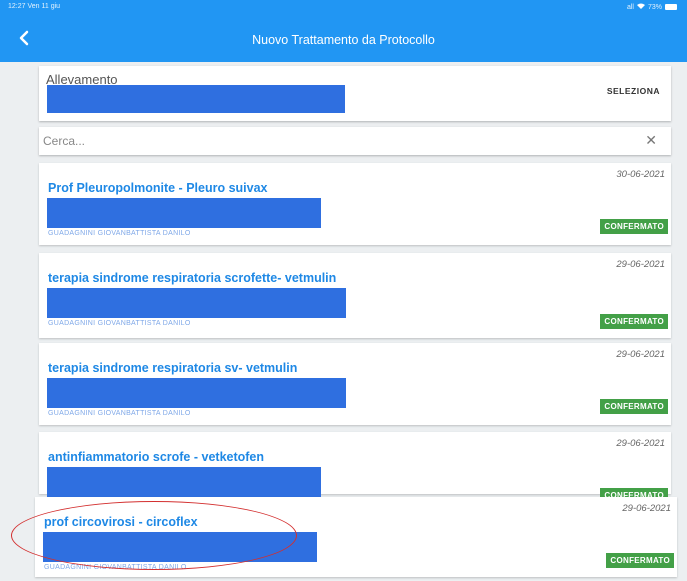 The height and width of the screenshot is (581, 687). I want to click on search-bar: ✕, so click(355, 141).